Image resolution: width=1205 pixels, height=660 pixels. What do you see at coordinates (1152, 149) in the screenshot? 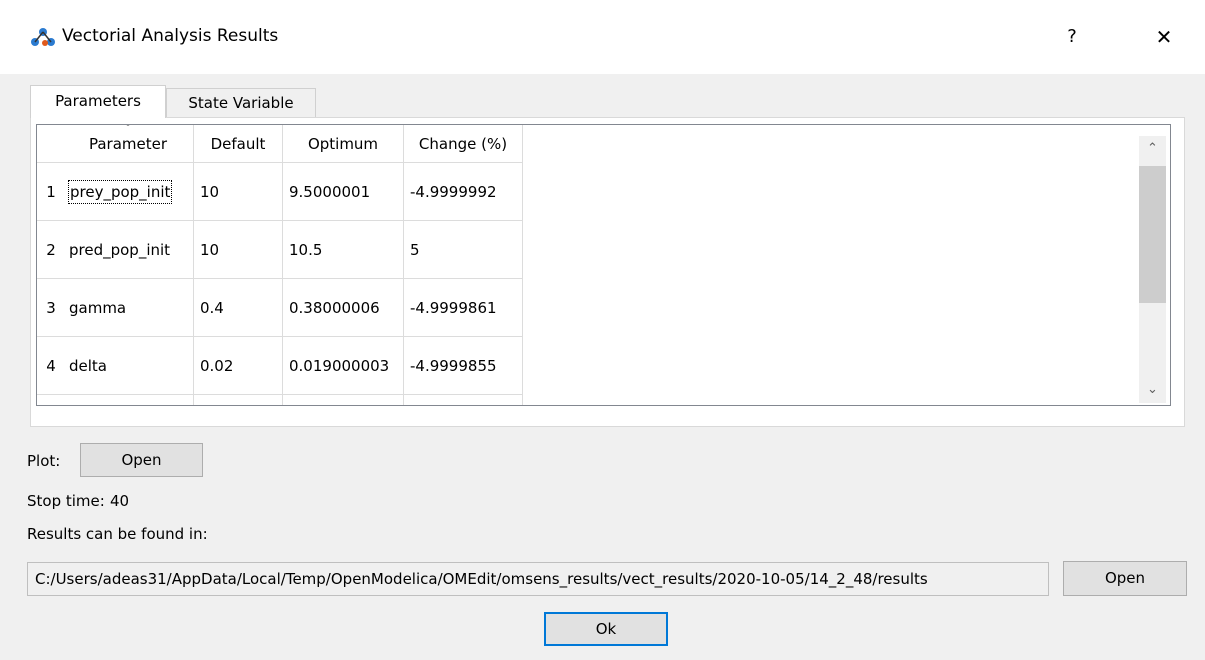
I see `scroll-up-icon: ⌃` at bounding box center [1152, 149].